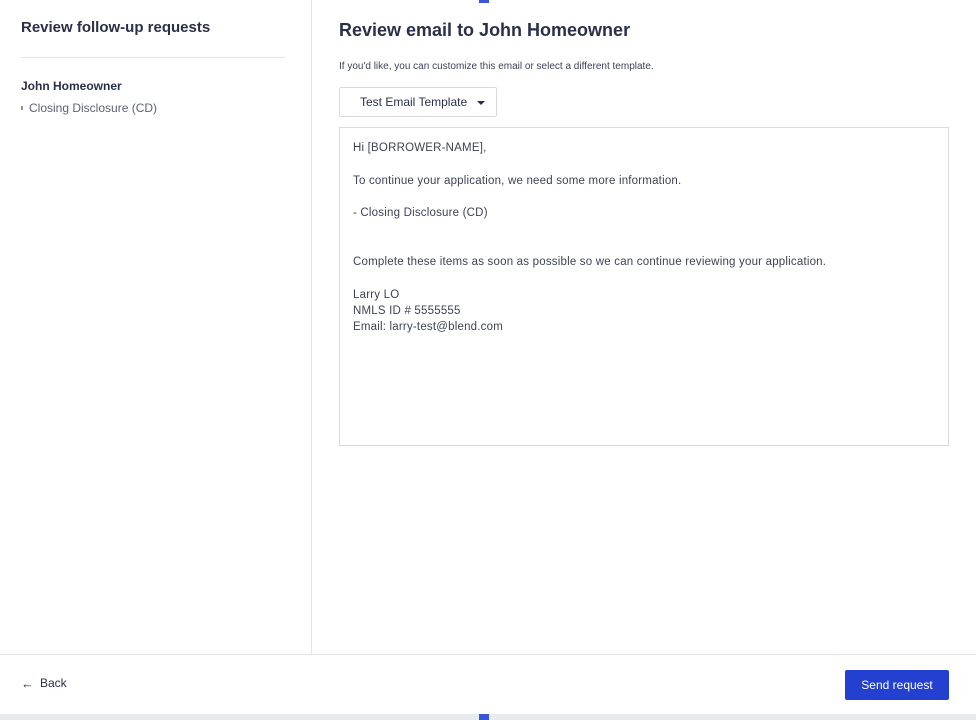  What do you see at coordinates (420, 148) in the screenshot?
I see `email-line: Hi [BORROWER-NAME],` at bounding box center [420, 148].